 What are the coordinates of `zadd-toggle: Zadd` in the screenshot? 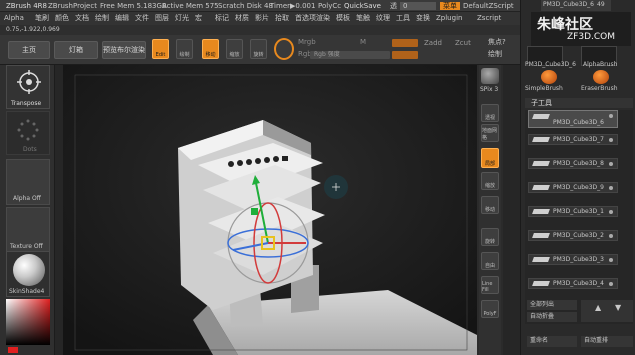 It's located at (417, 43).